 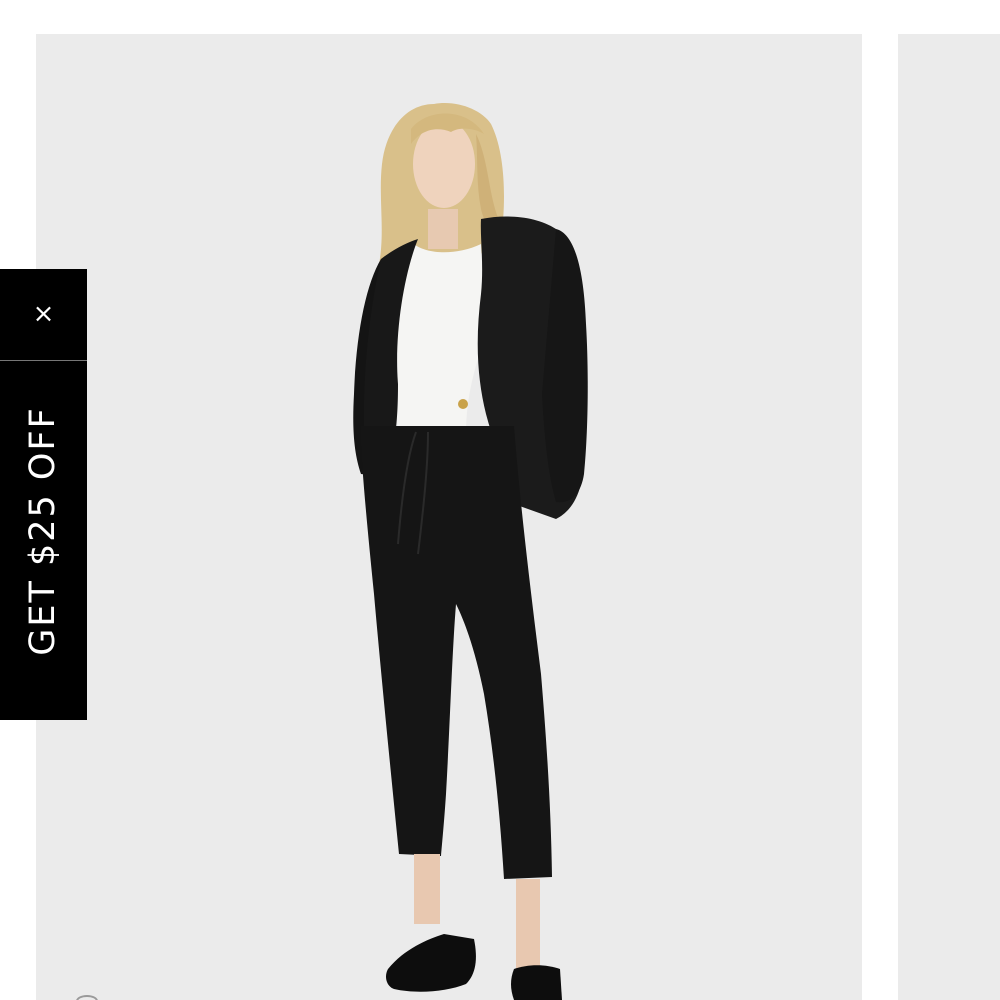 I want to click on promo-offer-button: GET $25 OFF, so click(x=43, y=540).